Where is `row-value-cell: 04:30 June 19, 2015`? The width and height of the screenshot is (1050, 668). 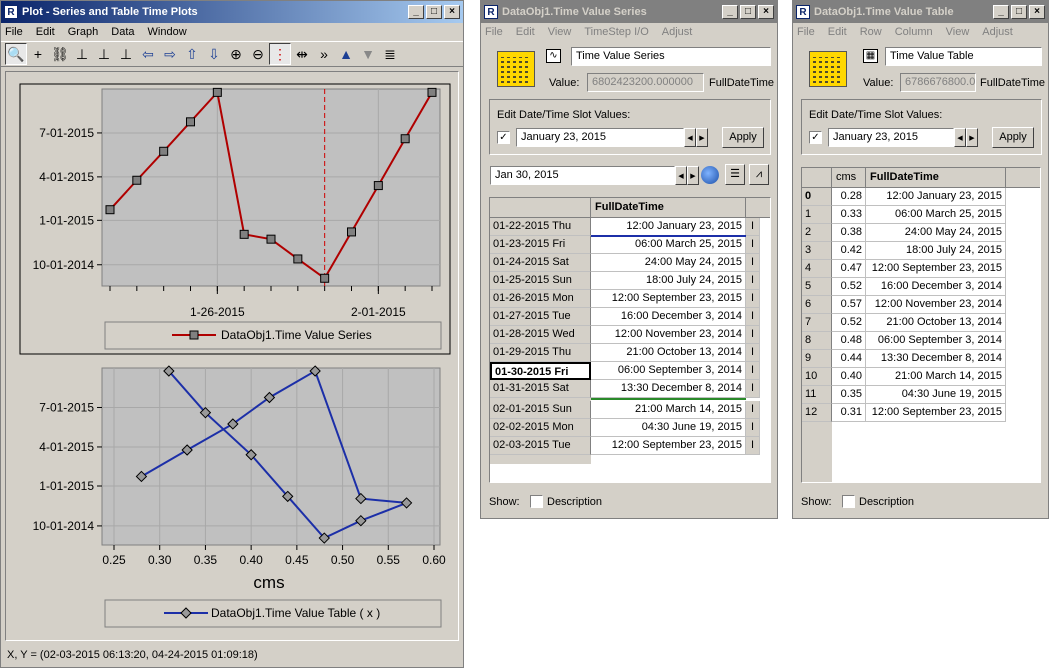 row-value-cell: 04:30 June 19, 2015 is located at coordinates (668, 428).